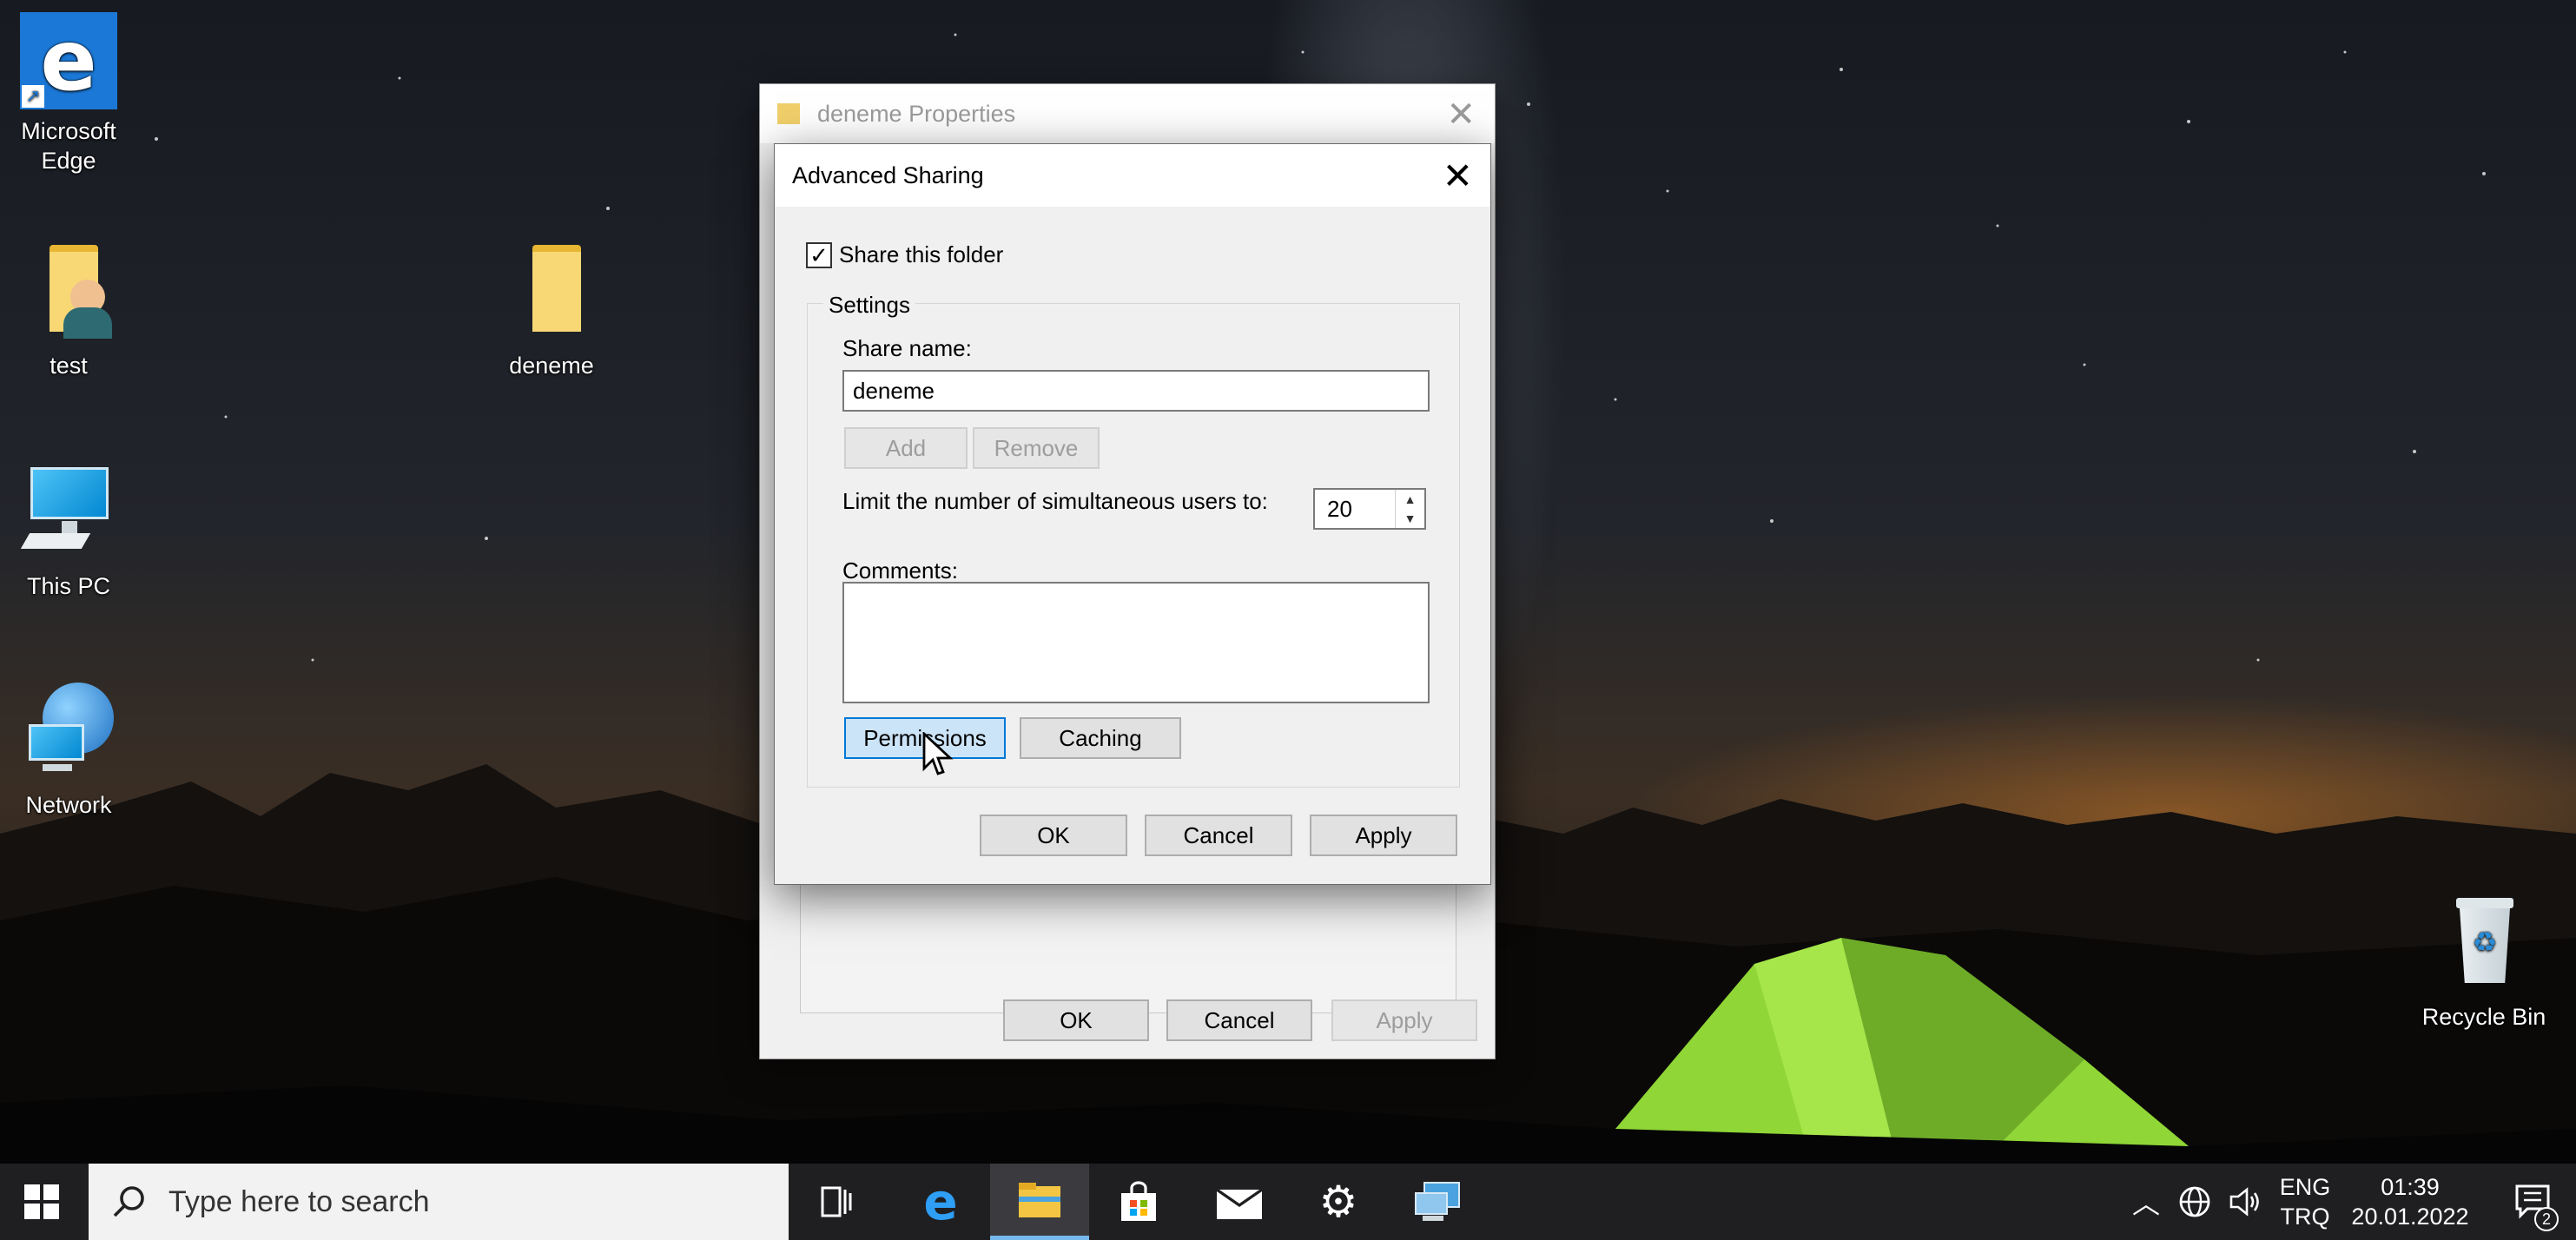 This screenshot has height=1240, width=2576. What do you see at coordinates (69, 512) in the screenshot?
I see `computer-icon` at bounding box center [69, 512].